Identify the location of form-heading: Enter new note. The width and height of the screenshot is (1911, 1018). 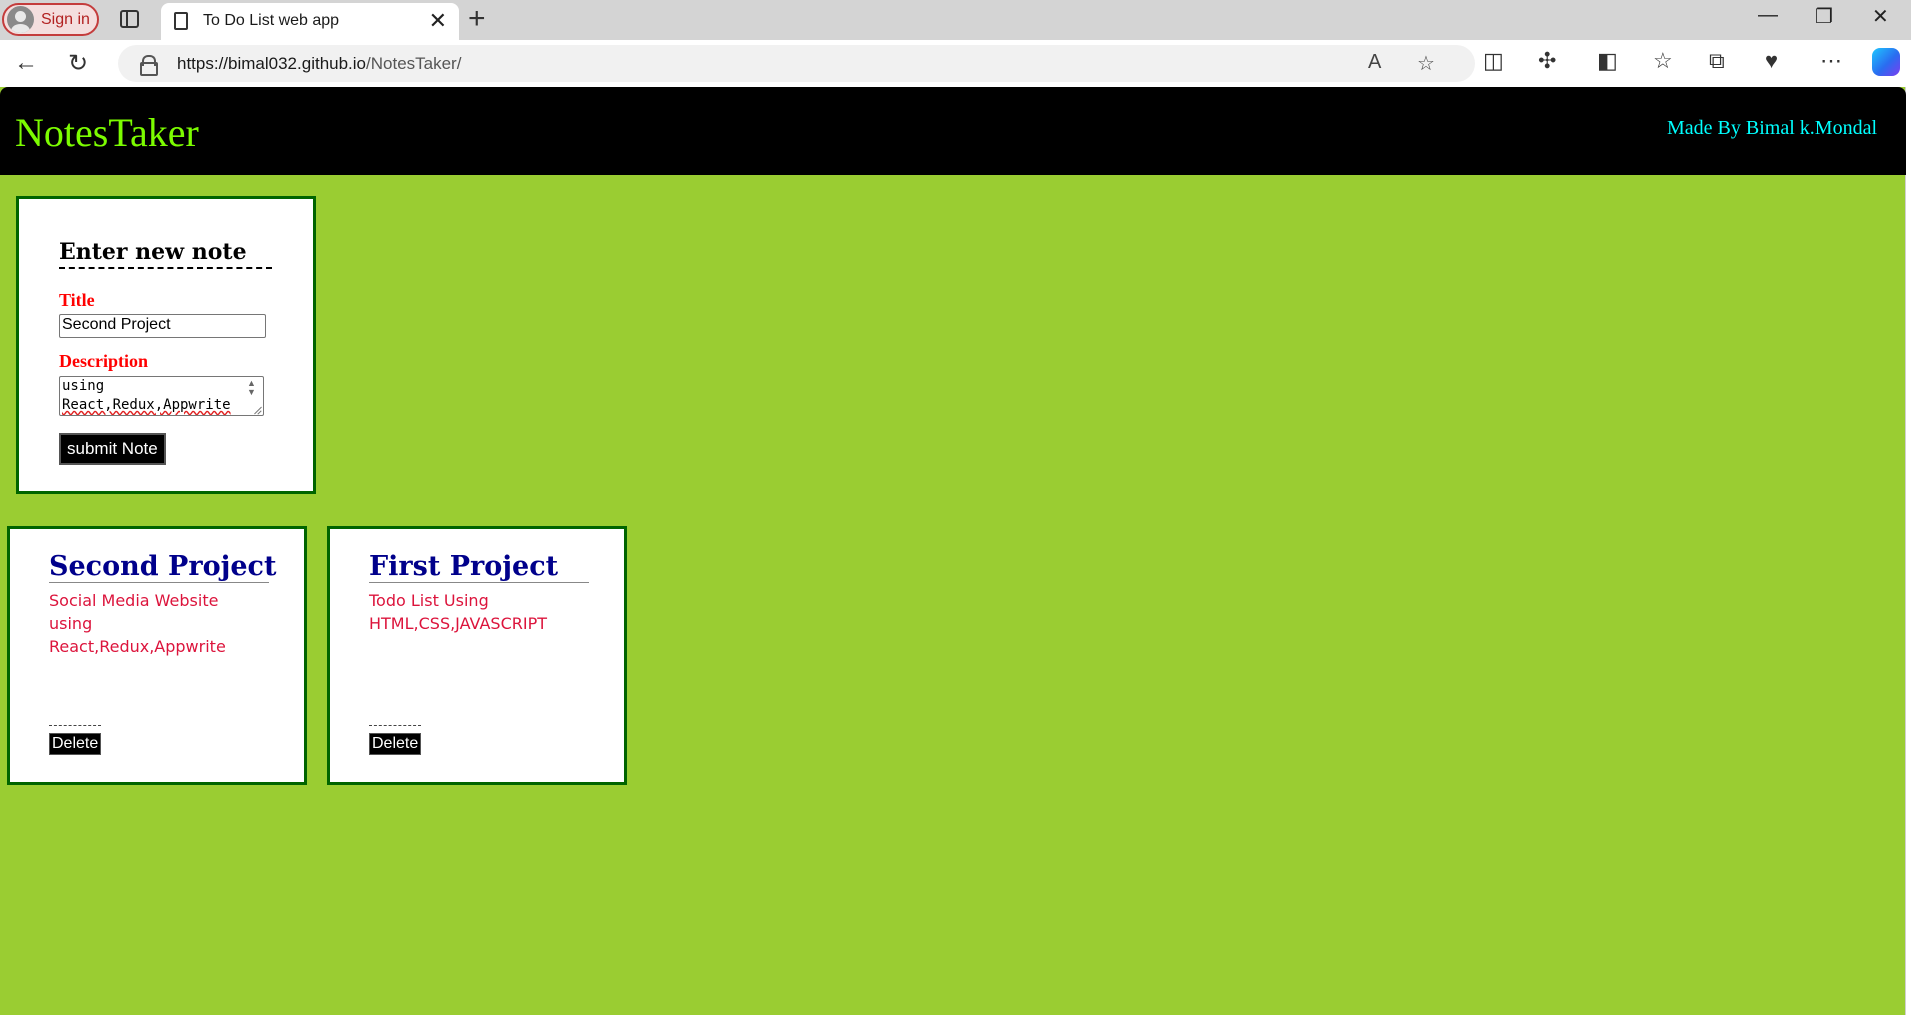
(165, 254).